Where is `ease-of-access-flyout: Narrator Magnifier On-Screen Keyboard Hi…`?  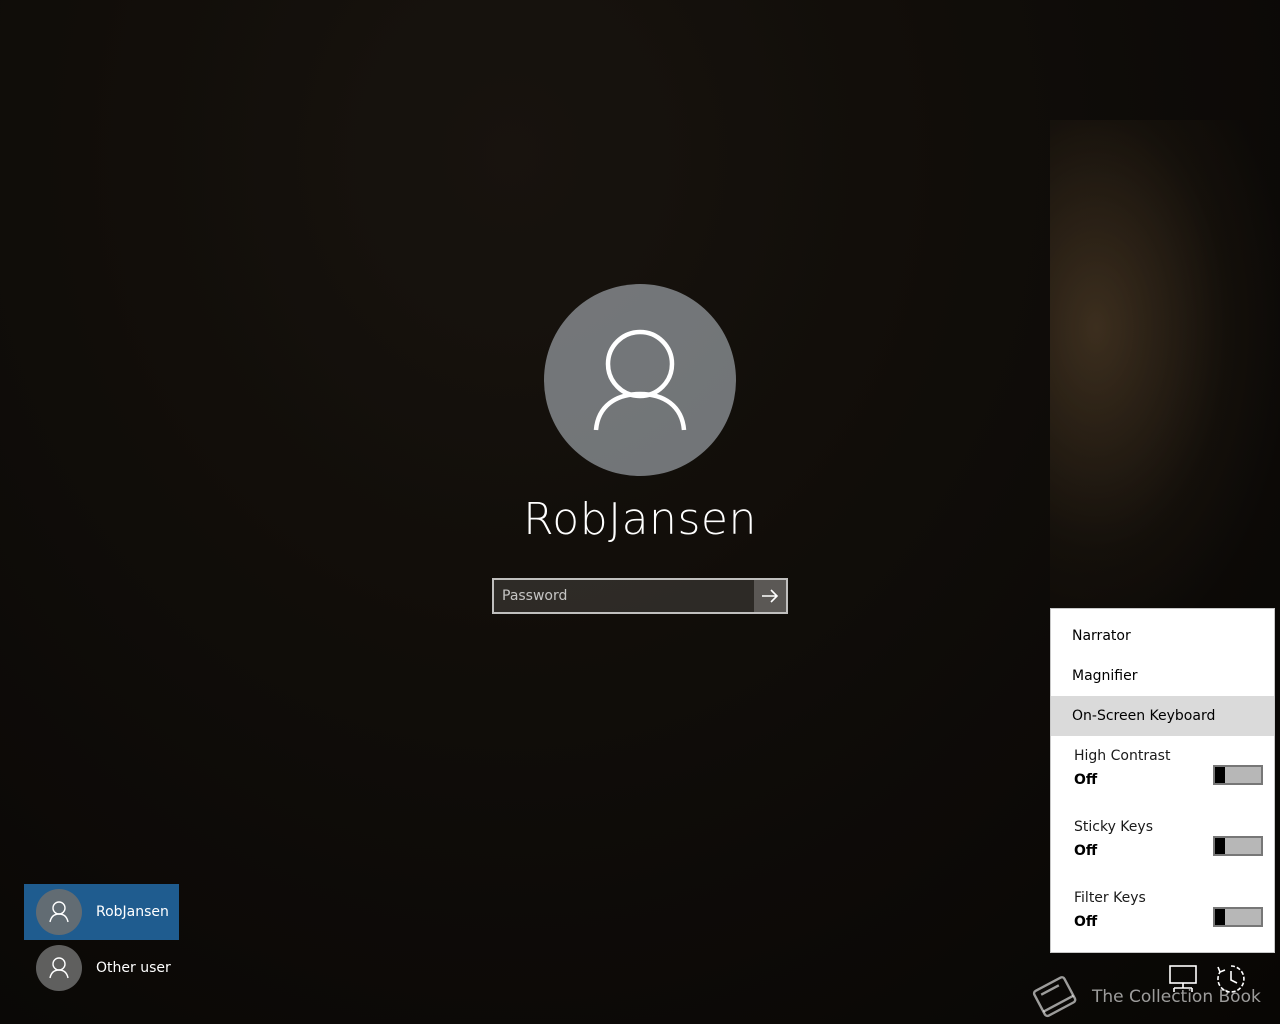
ease-of-access-flyout: Narrator Magnifier On-Screen Keyboard Hi… is located at coordinates (1162, 780).